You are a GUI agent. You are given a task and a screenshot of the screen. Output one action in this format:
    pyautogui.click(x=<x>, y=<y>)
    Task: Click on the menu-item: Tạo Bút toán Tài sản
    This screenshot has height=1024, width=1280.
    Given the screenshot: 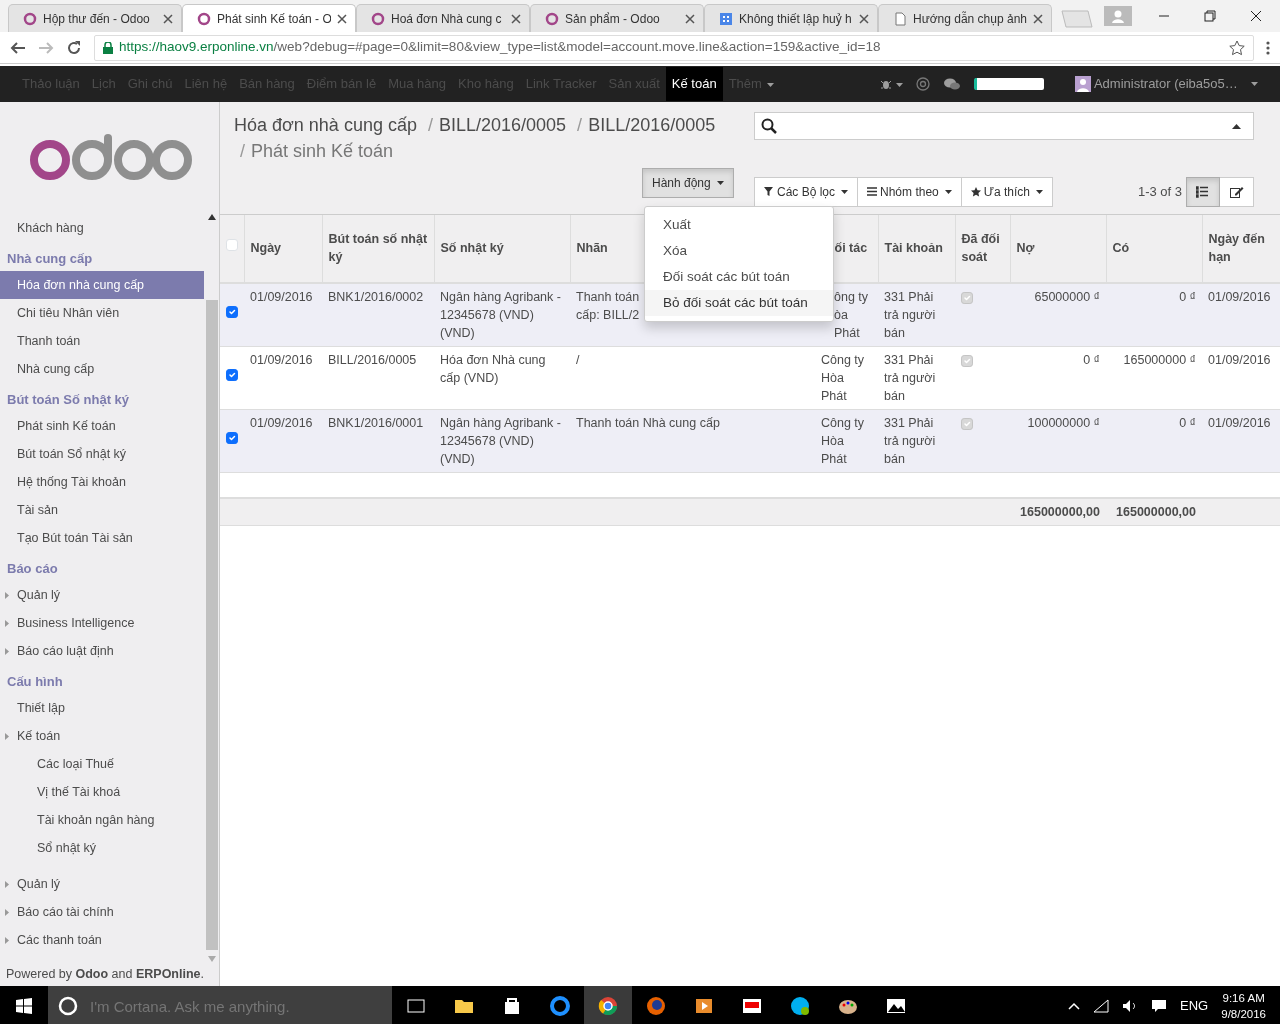 What is the action you would take?
    pyautogui.click(x=102, y=538)
    